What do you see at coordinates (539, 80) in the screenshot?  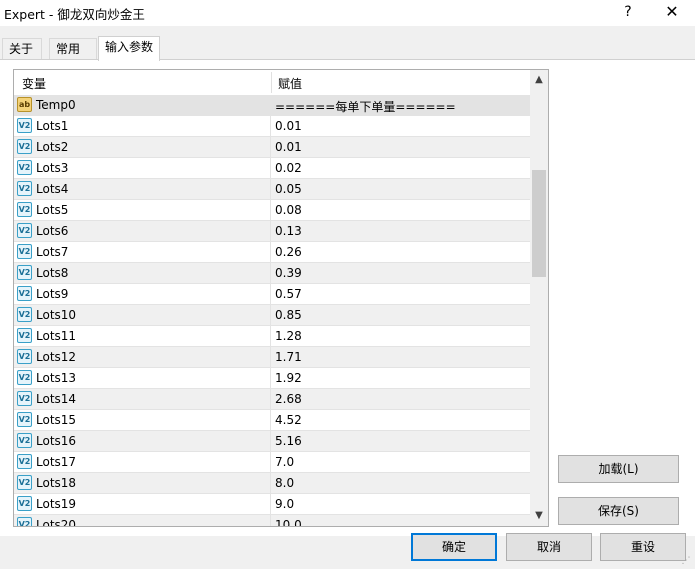 I see `scroll-up-icon: ▲` at bounding box center [539, 80].